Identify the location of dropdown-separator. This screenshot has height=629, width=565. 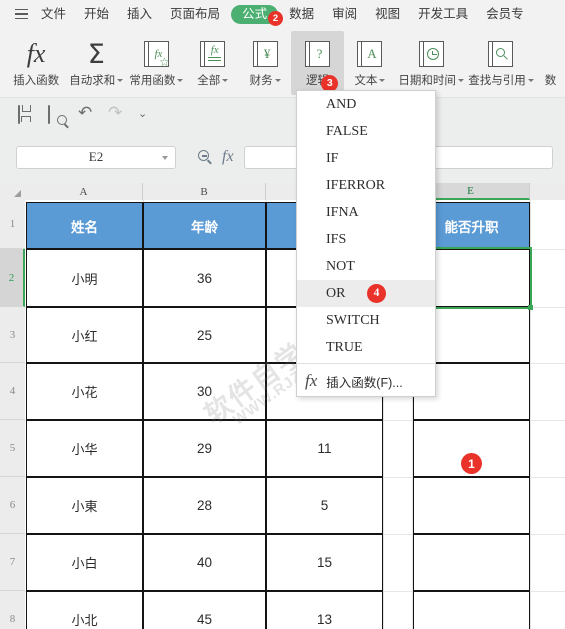
(366, 363).